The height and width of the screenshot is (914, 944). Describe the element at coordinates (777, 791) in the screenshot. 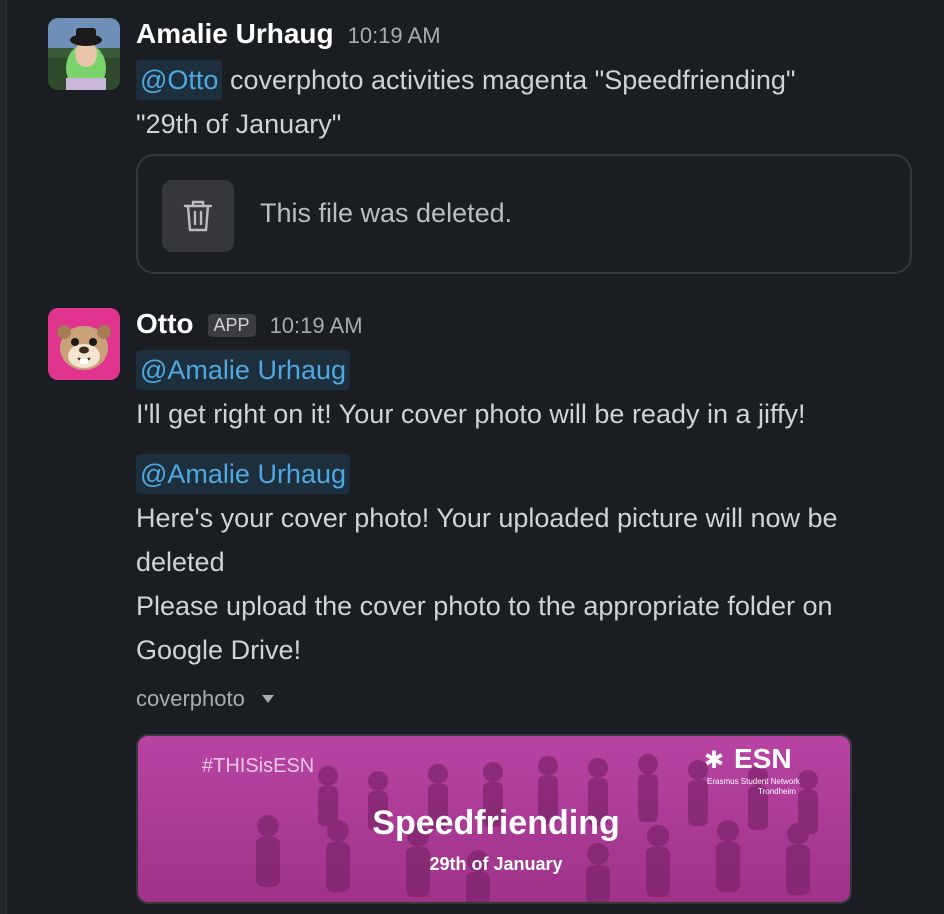

I see `esn-logo-sub2: Trondheim` at that location.